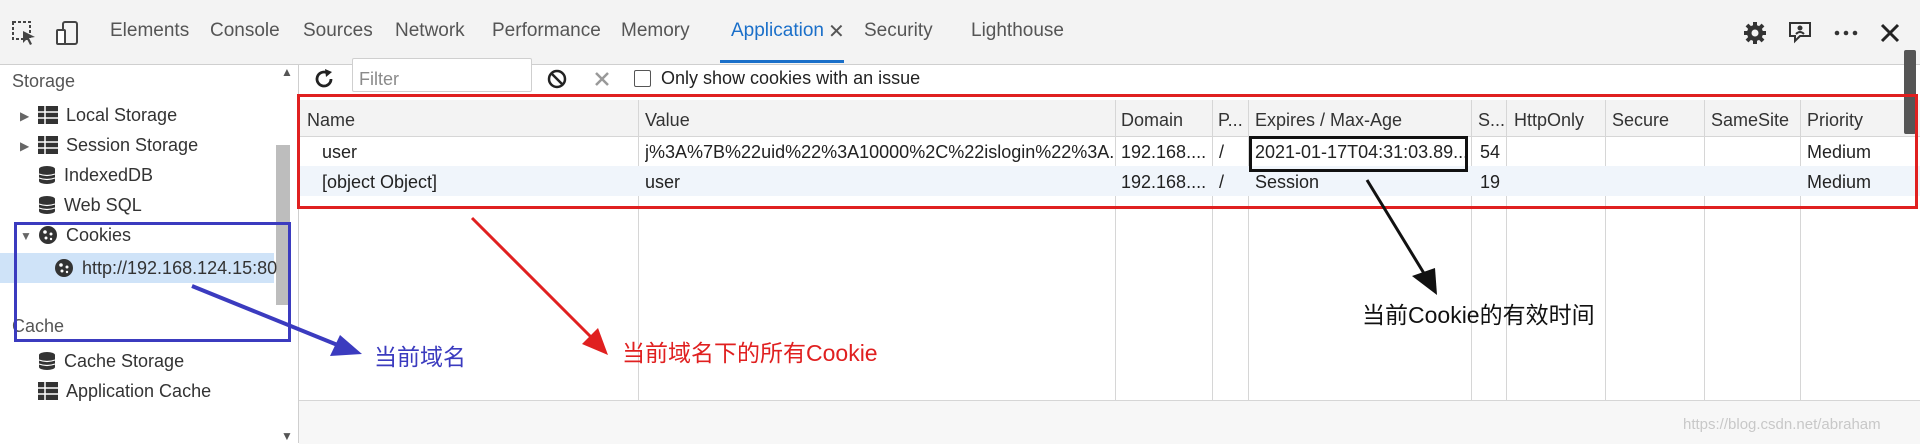  What do you see at coordinates (266, 316) in the screenshot?
I see `blue-arrow-line` at bounding box center [266, 316].